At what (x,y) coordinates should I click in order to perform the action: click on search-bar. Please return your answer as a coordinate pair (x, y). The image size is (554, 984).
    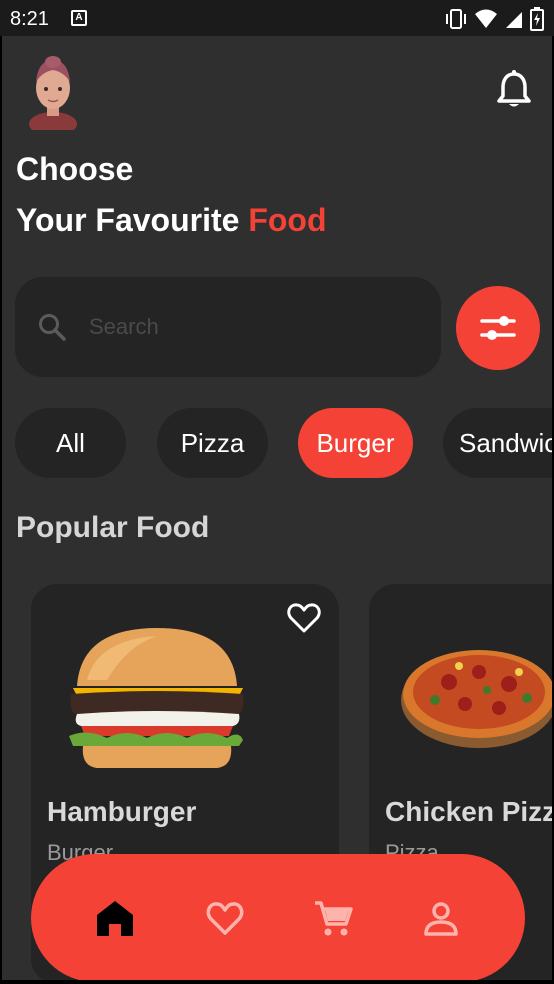
    Looking at the image, I should click on (228, 327).